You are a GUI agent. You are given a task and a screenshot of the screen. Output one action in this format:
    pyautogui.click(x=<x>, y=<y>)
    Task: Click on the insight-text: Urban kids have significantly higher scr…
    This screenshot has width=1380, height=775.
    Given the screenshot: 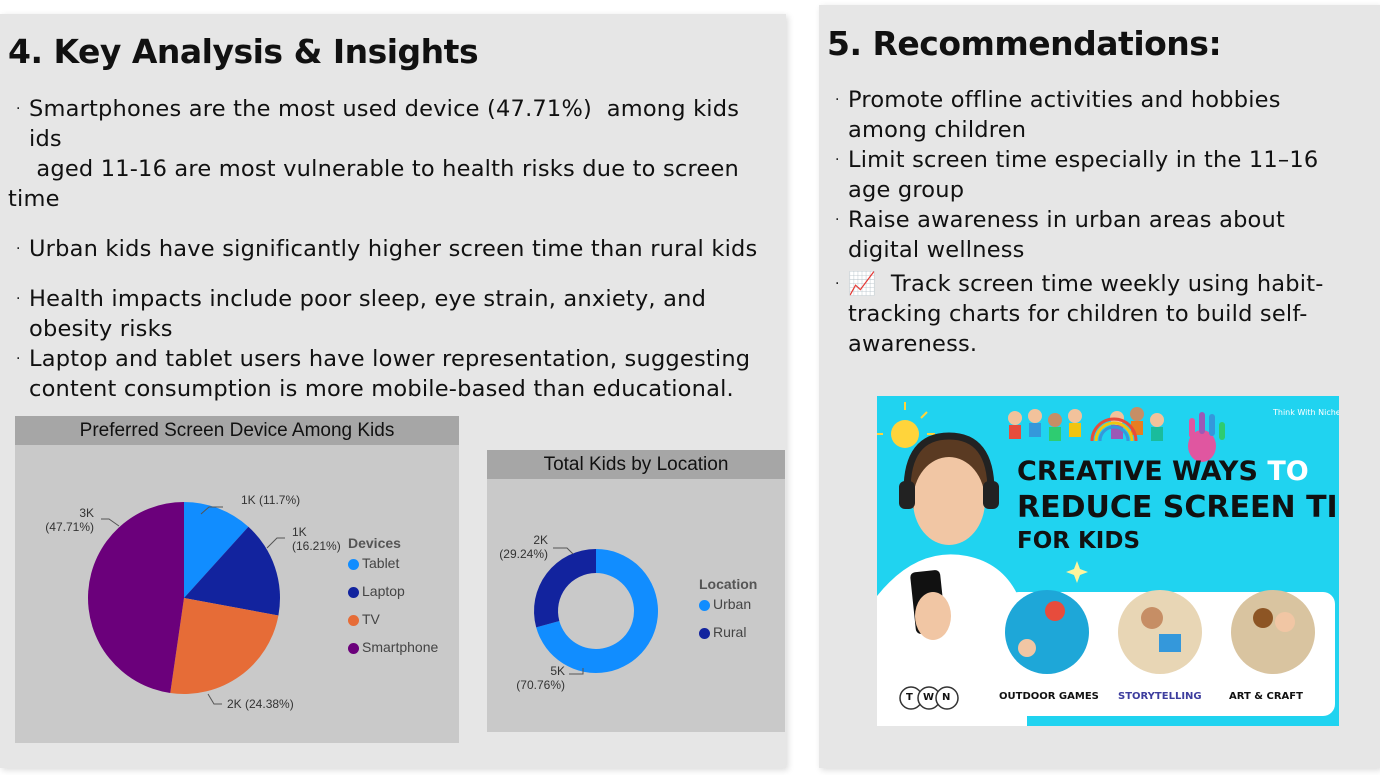 What is the action you would take?
    pyautogui.click(x=393, y=249)
    